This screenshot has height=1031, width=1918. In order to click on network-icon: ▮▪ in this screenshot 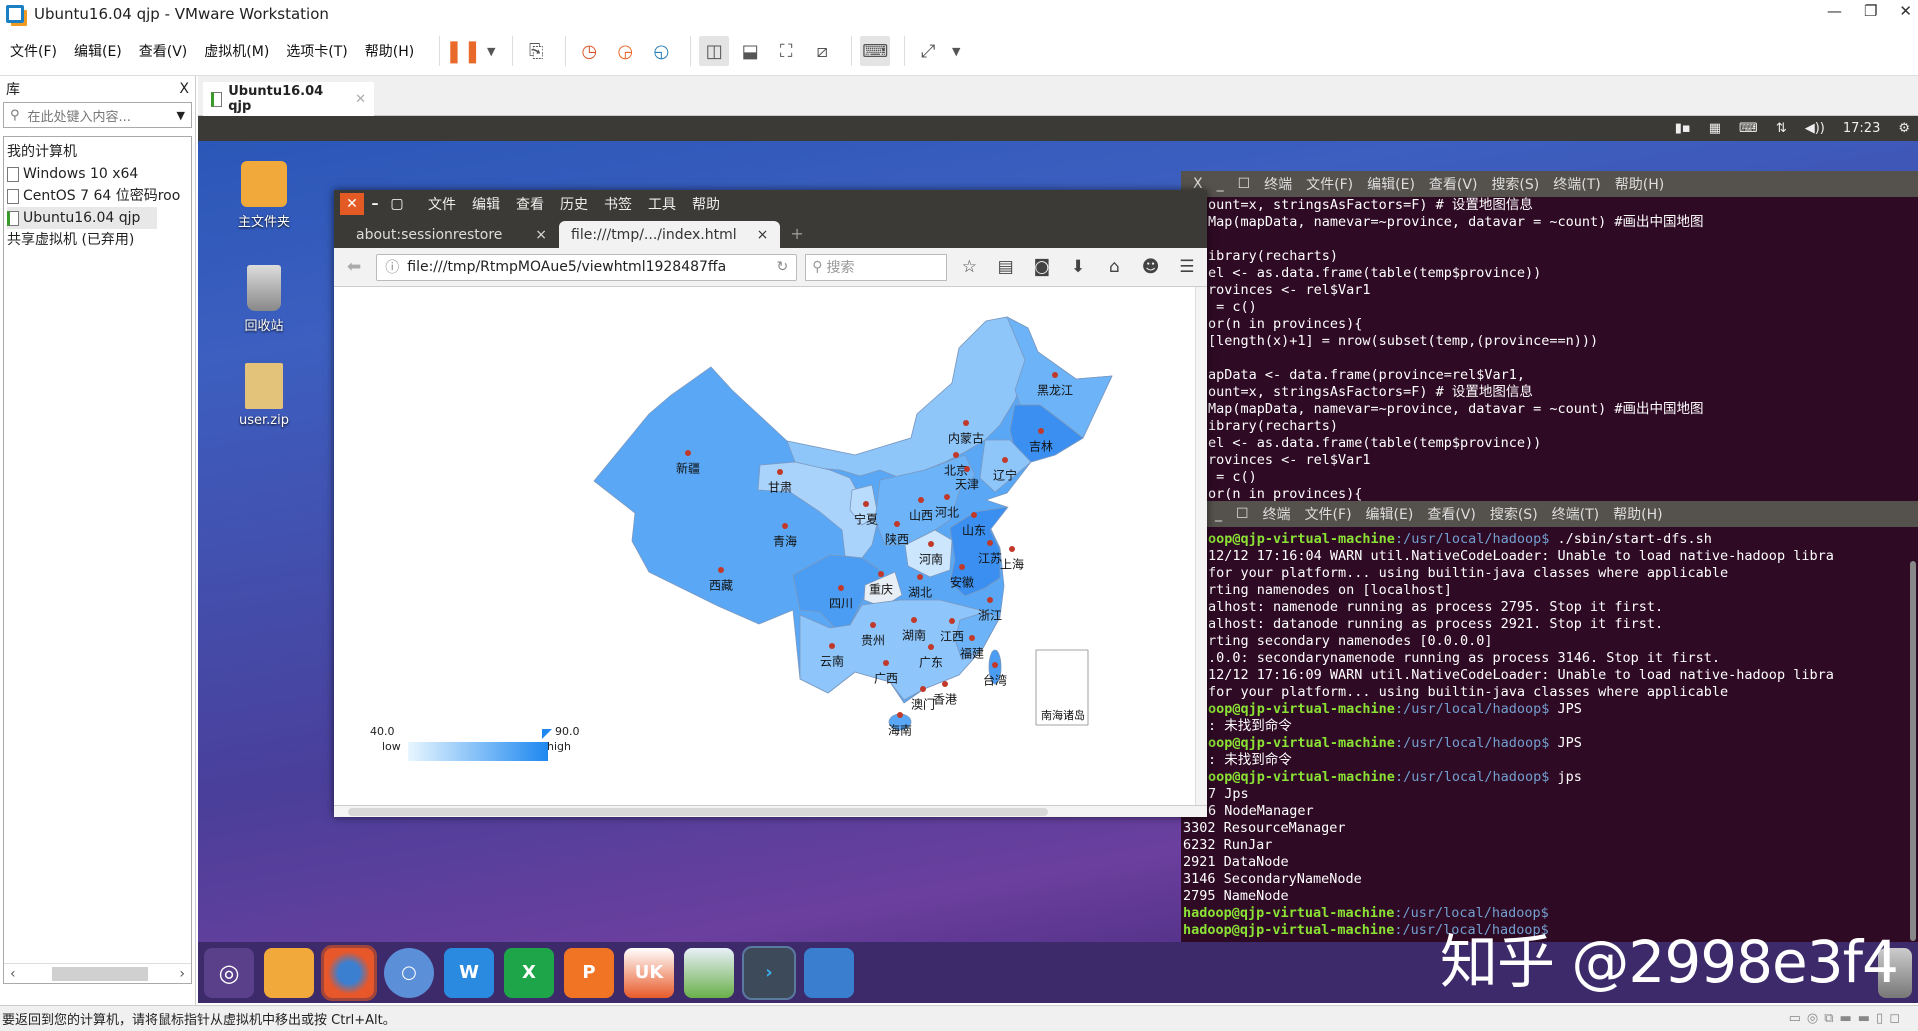, I will do `click(1683, 128)`.